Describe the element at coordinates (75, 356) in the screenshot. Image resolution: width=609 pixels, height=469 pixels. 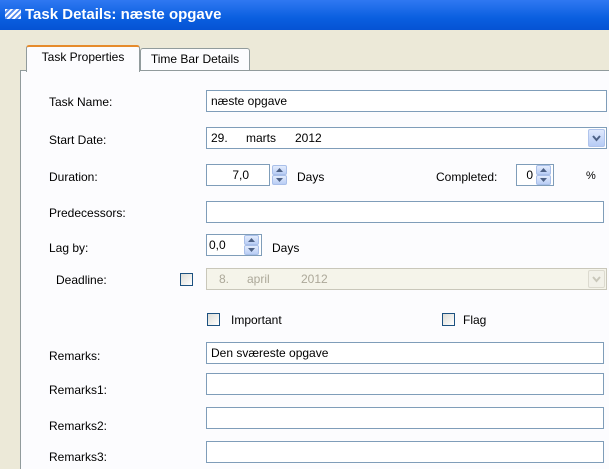
I see `remarks-label: Remarks:` at that location.